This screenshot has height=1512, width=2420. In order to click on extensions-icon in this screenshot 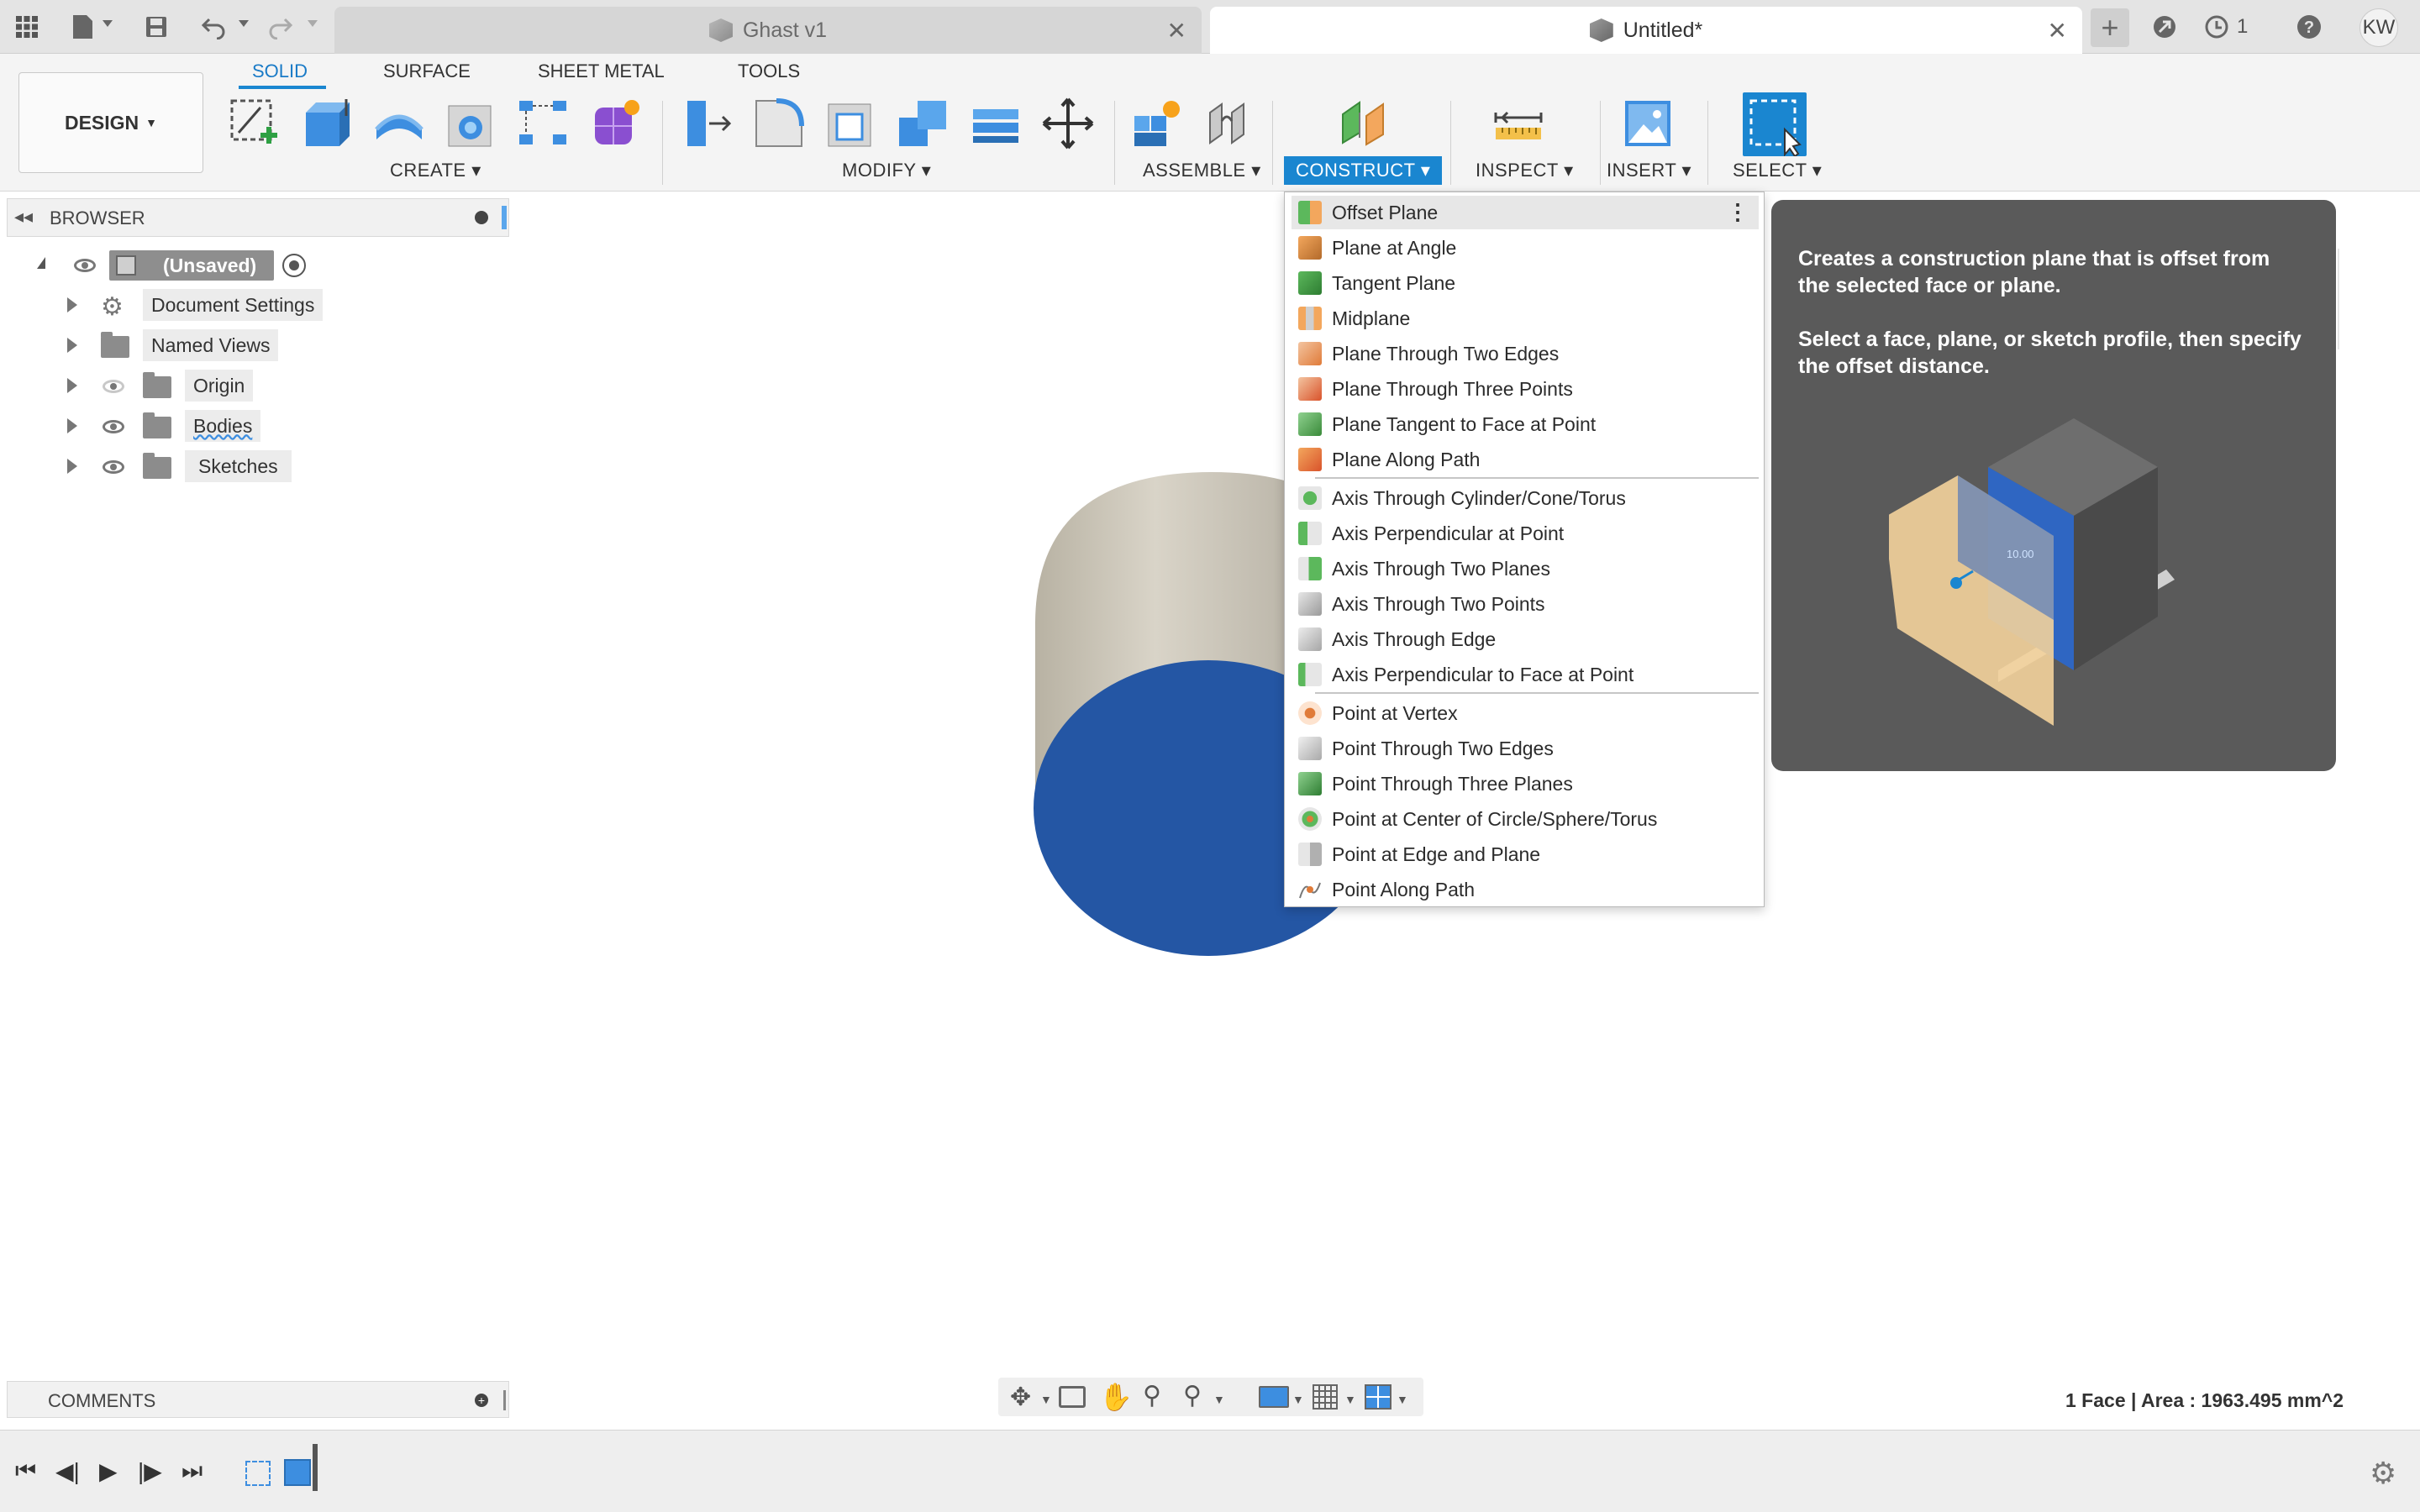, I will do `click(2164, 27)`.